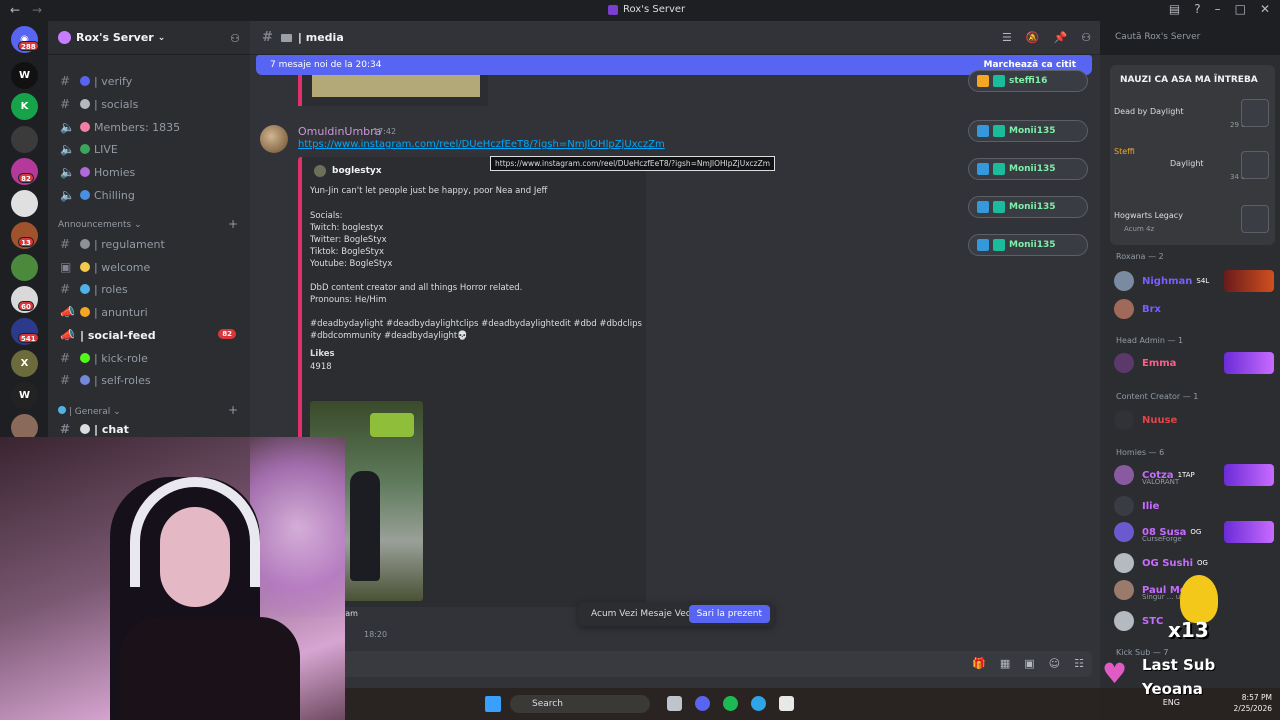 This screenshot has width=1280, height=720. Describe the element at coordinates (149, 267) in the screenshot. I see `channel-welcome: ▣ | welcome` at that location.